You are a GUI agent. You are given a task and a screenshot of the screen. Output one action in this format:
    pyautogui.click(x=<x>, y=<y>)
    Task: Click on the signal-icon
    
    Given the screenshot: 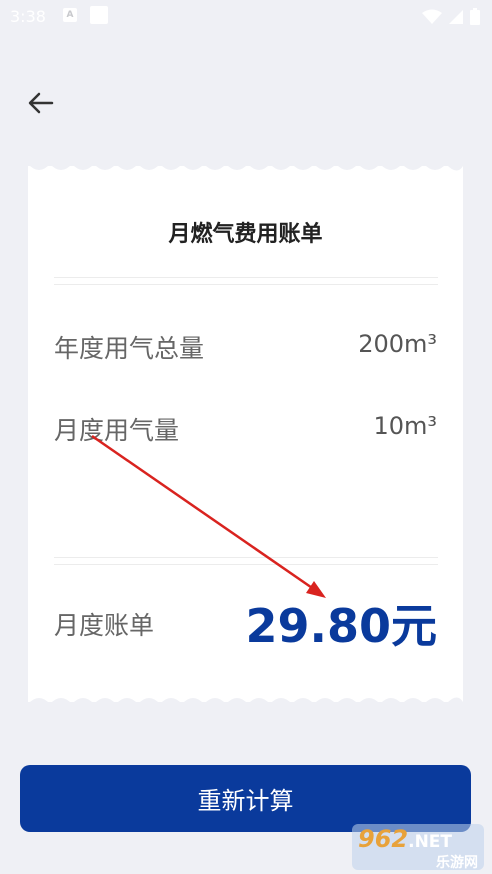 What is the action you would take?
    pyautogui.click(x=456, y=16)
    